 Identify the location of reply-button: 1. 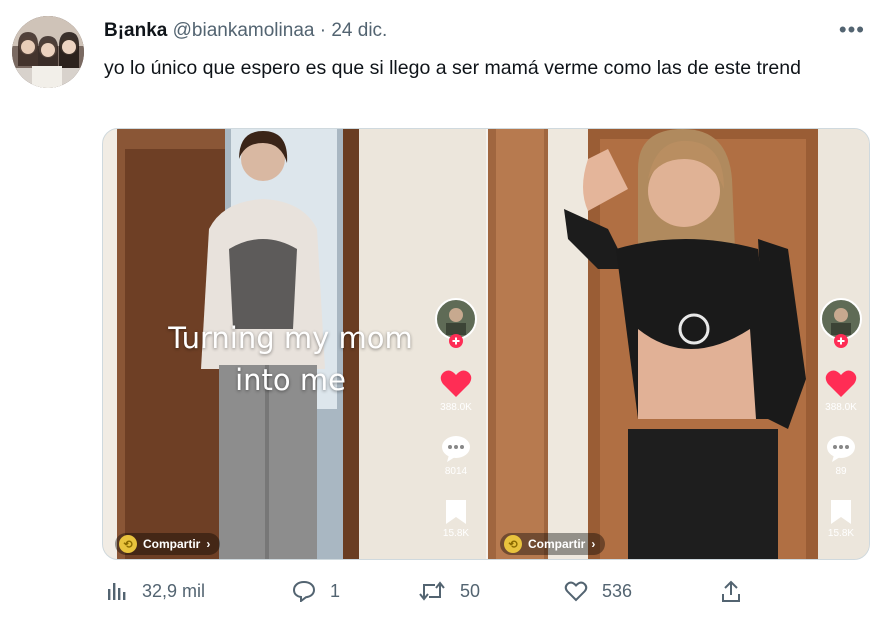
(316, 591).